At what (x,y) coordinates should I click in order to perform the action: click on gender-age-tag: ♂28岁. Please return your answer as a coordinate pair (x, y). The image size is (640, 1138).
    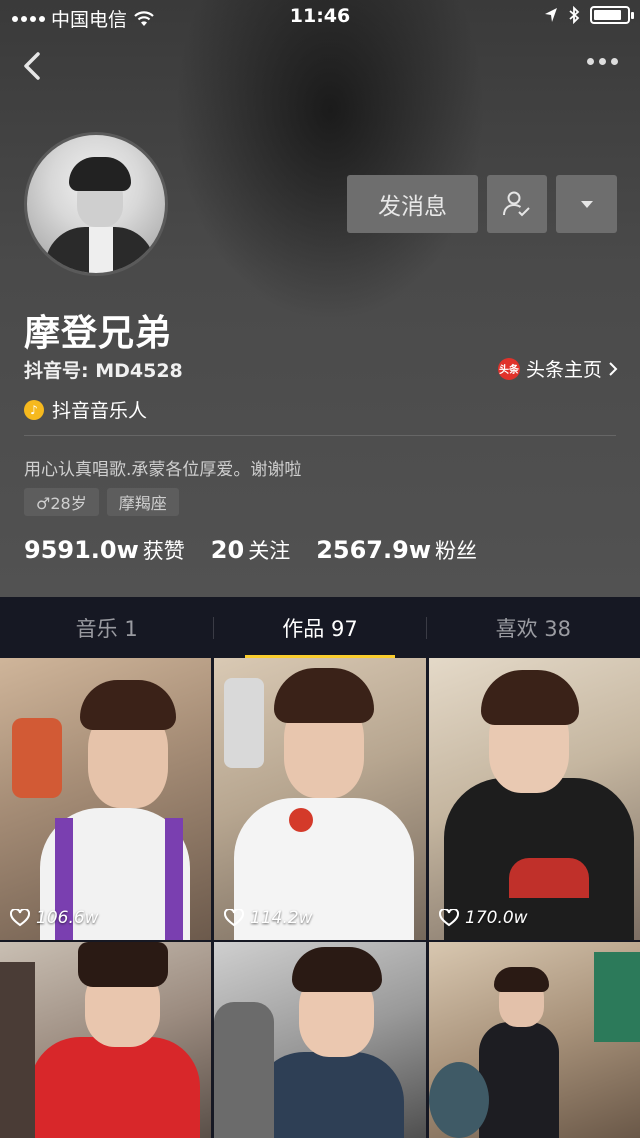
    Looking at the image, I should click on (61, 502).